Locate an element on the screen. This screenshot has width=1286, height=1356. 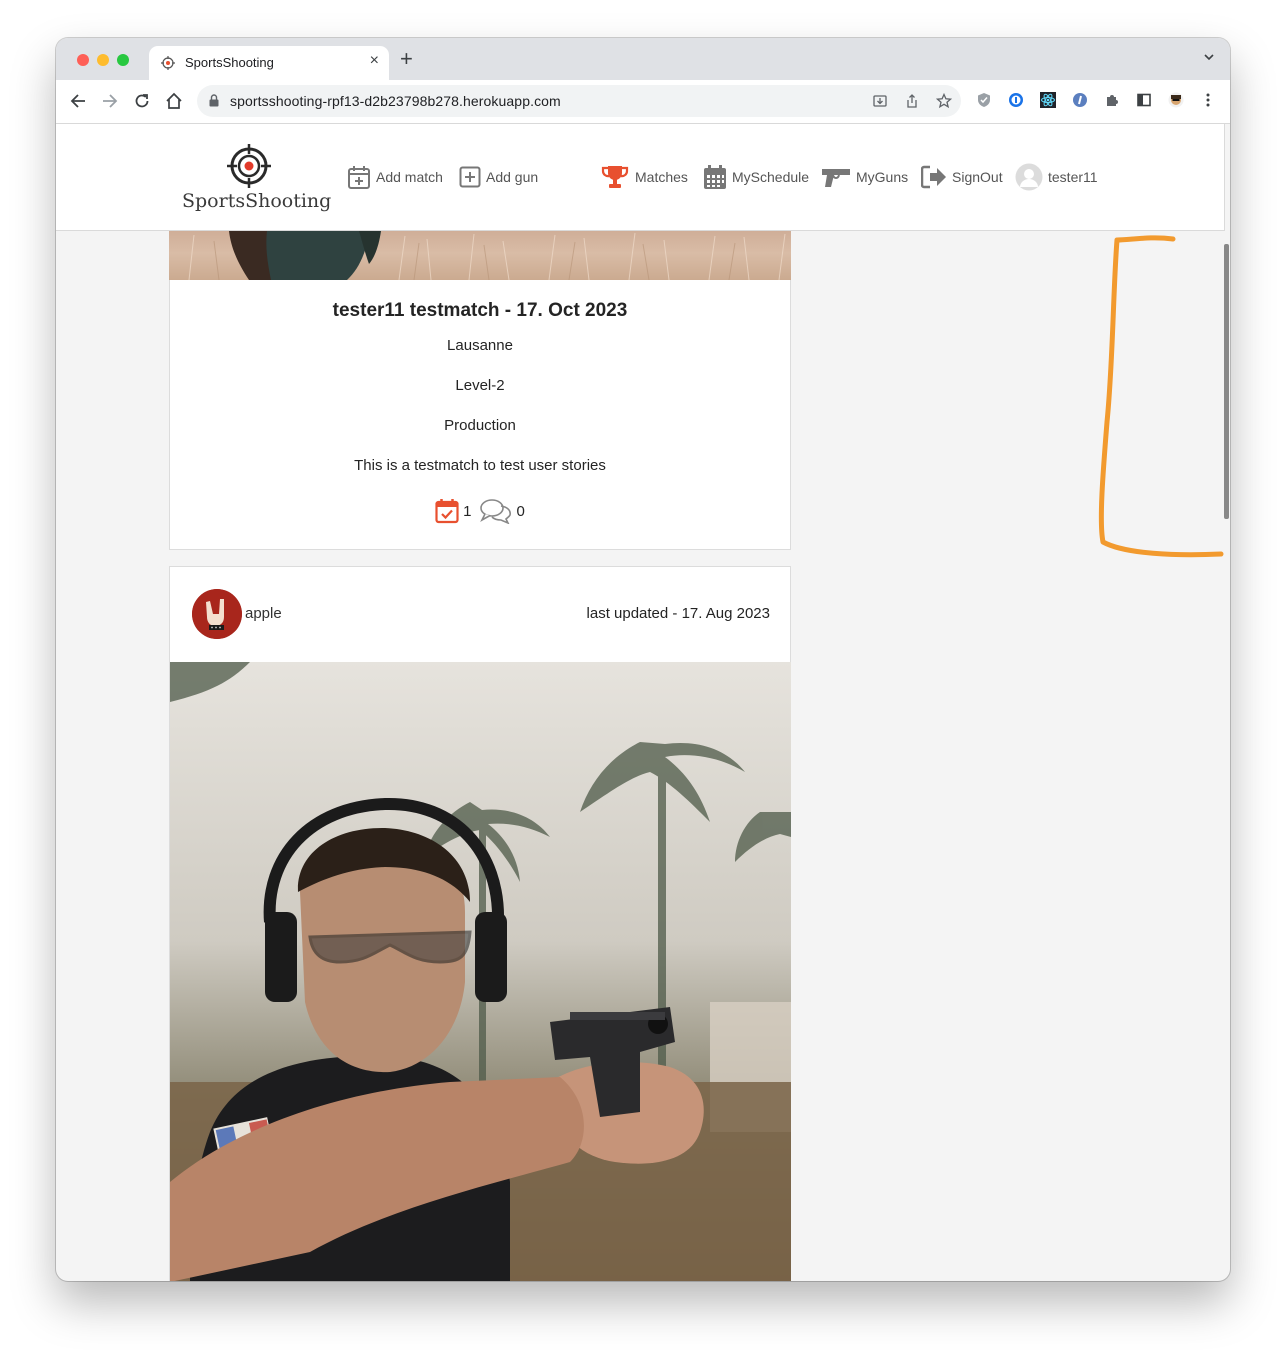
install-app-icon is located at coordinates (880, 101).